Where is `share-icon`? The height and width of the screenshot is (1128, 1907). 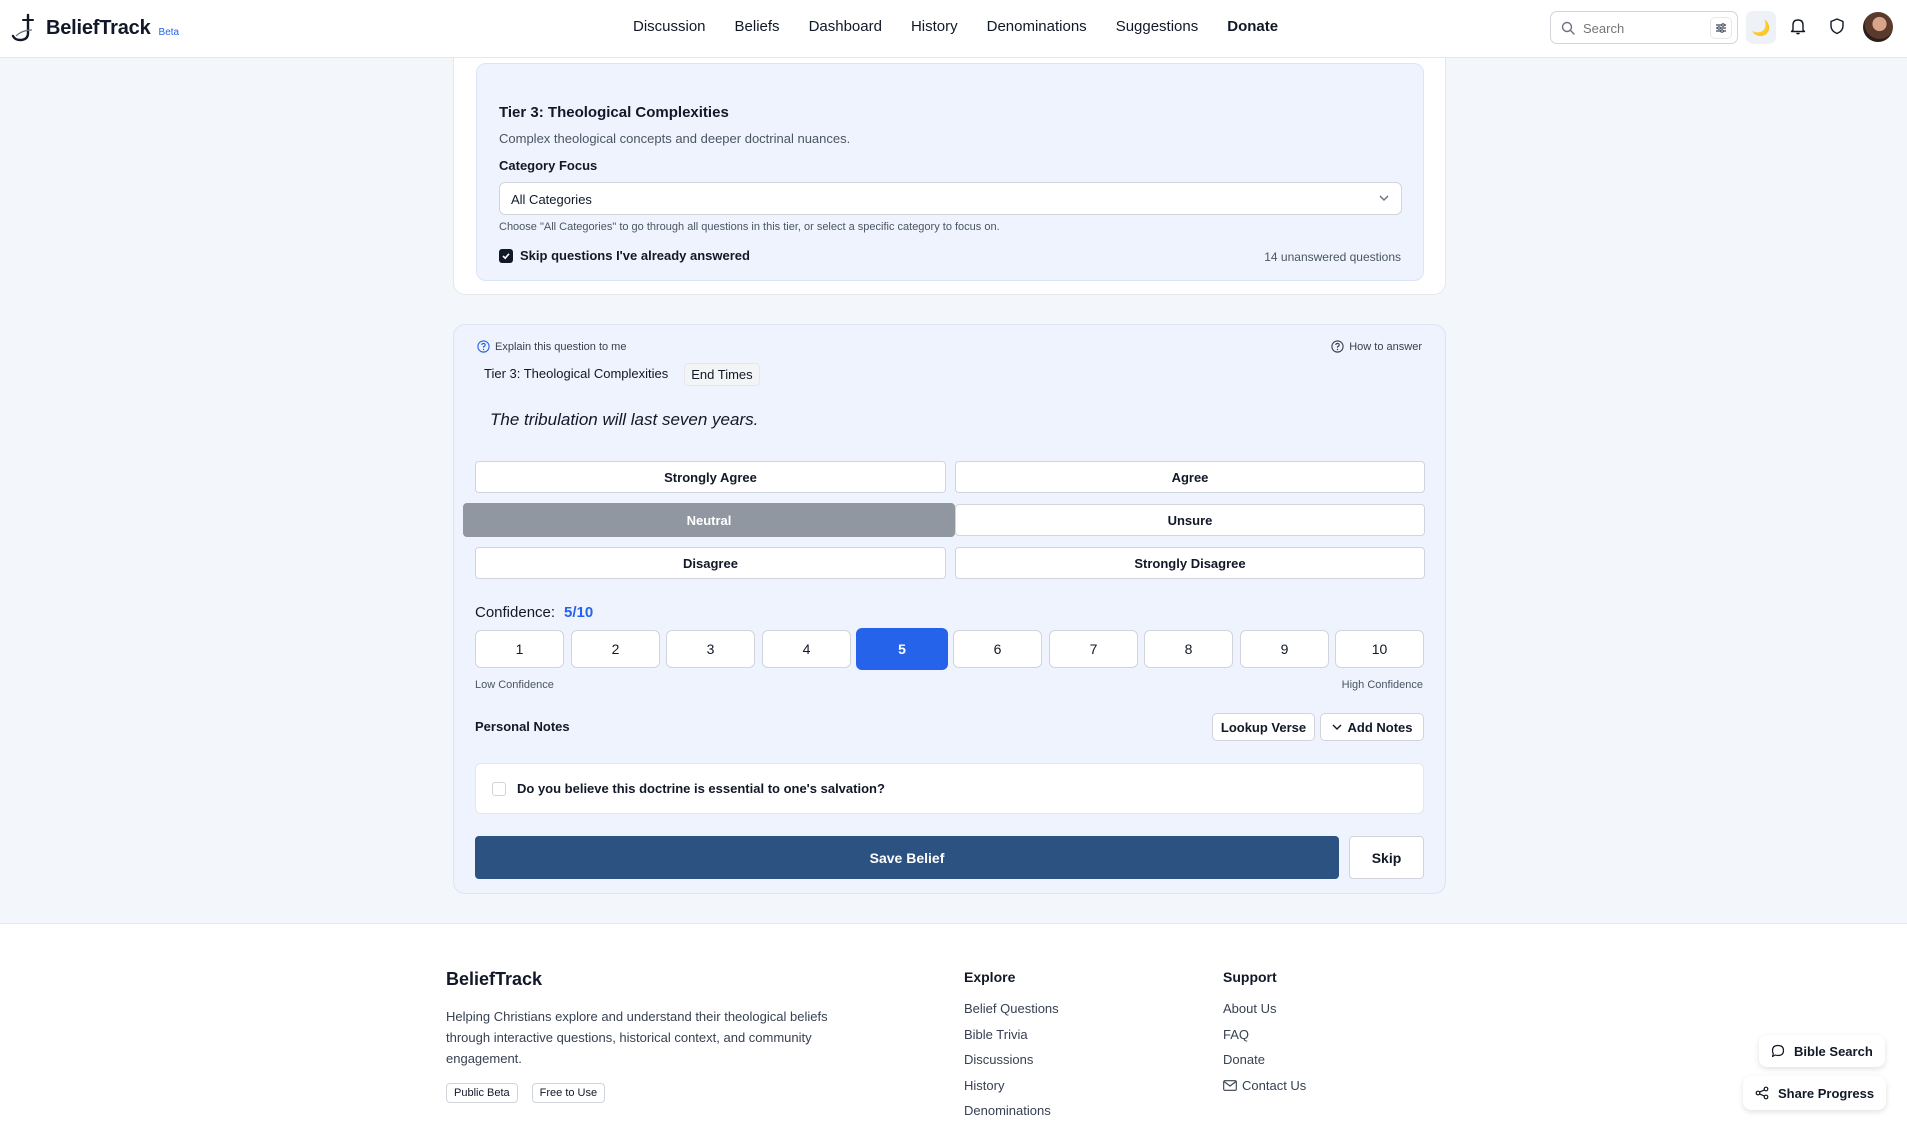
share-icon is located at coordinates (1762, 1093).